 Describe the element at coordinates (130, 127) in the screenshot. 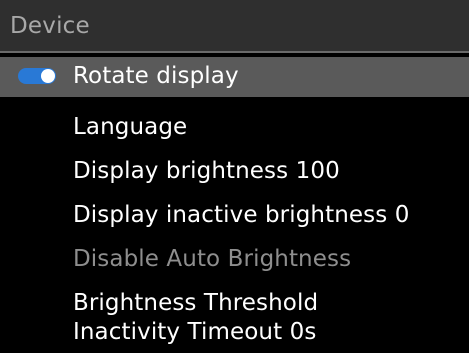

I see `menu-item-label: Language` at that location.